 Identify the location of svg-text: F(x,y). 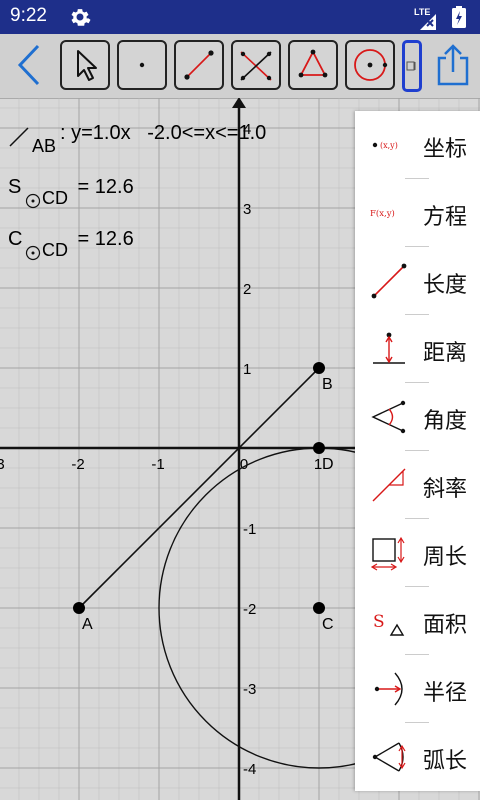
(382, 213).